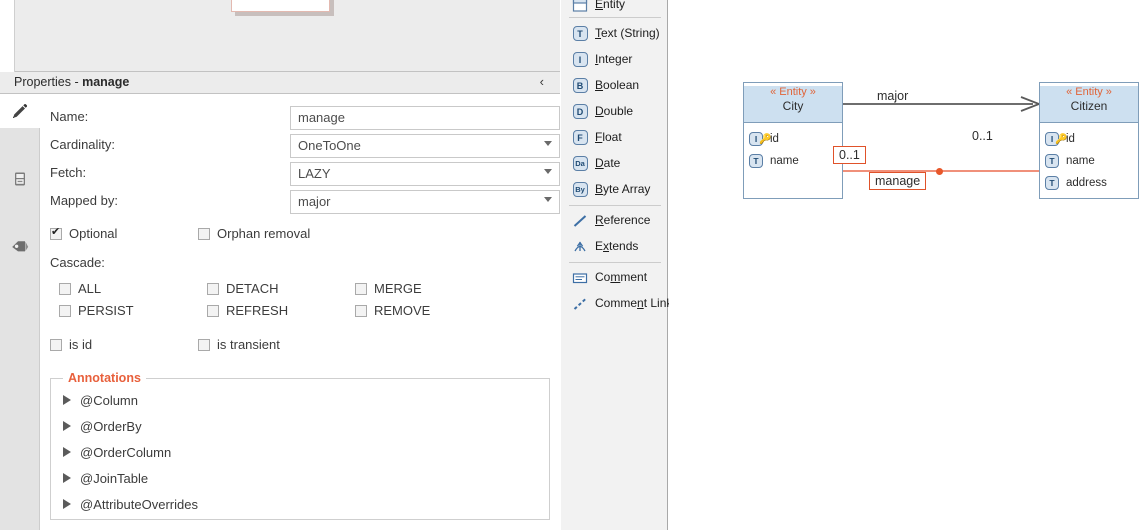 This screenshot has height=530, width=1144. What do you see at coordinates (83, 233) in the screenshot?
I see `checkbox-optional: Optional` at bounding box center [83, 233].